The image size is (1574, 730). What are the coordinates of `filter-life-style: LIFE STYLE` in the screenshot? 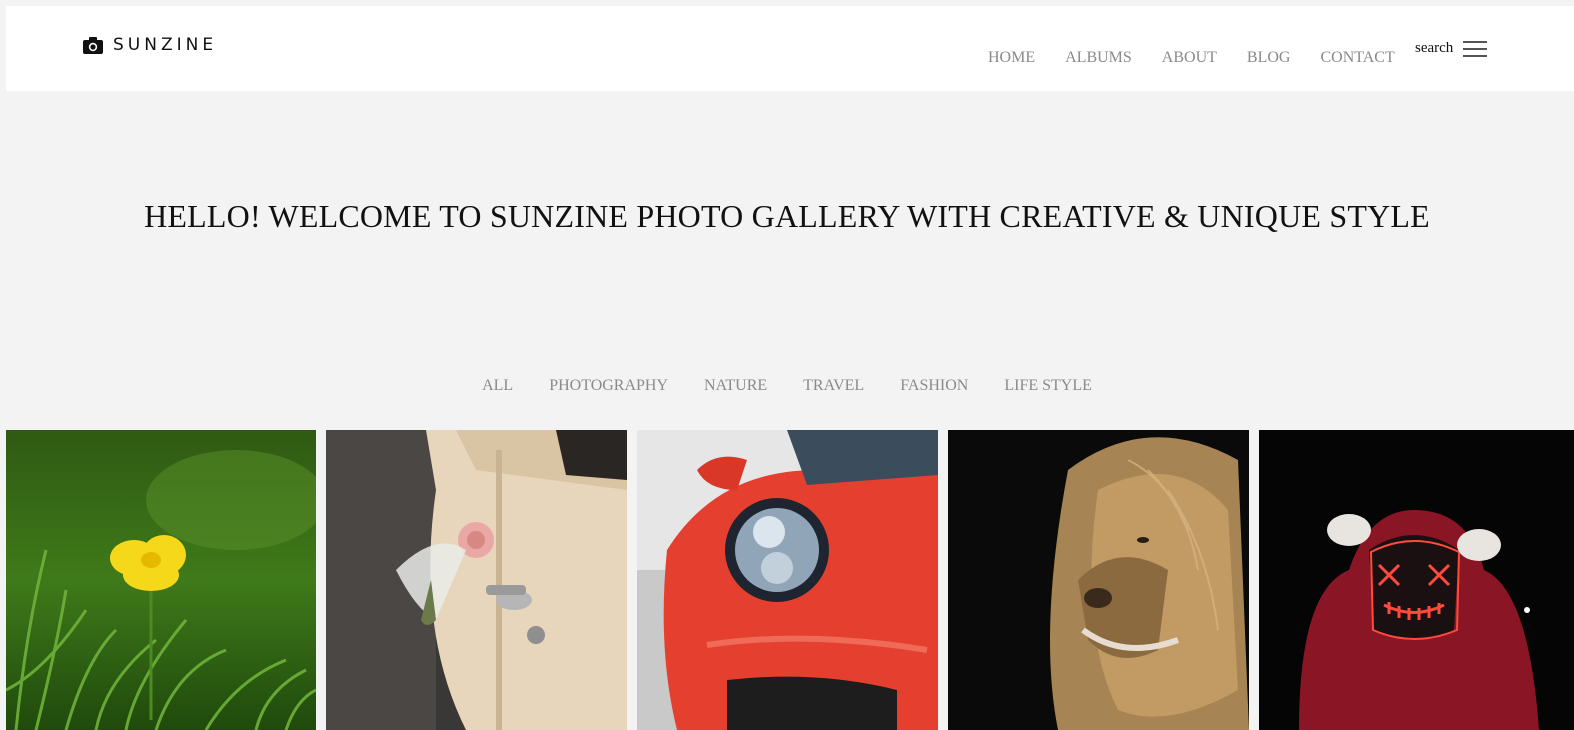 It's located at (1048, 386).